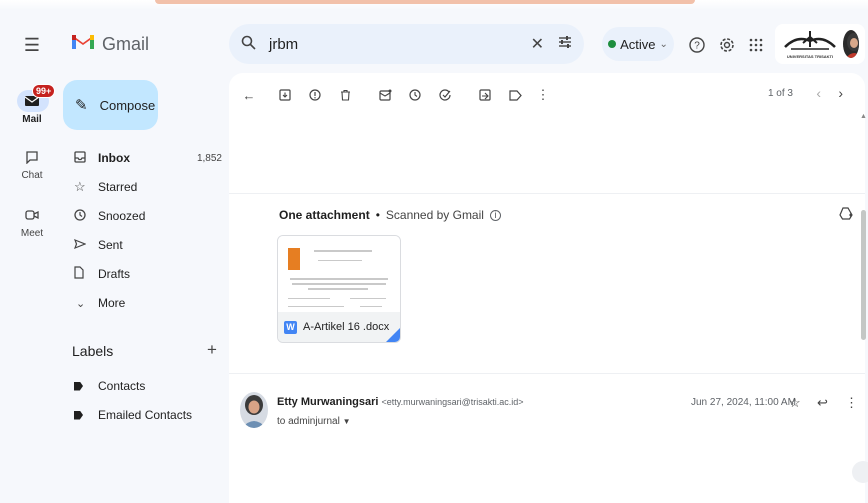 This screenshot has width=868, height=503. What do you see at coordinates (346, 421) in the screenshot?
I see `caret-down-icon: ▼` at bounding box center [346, 421].